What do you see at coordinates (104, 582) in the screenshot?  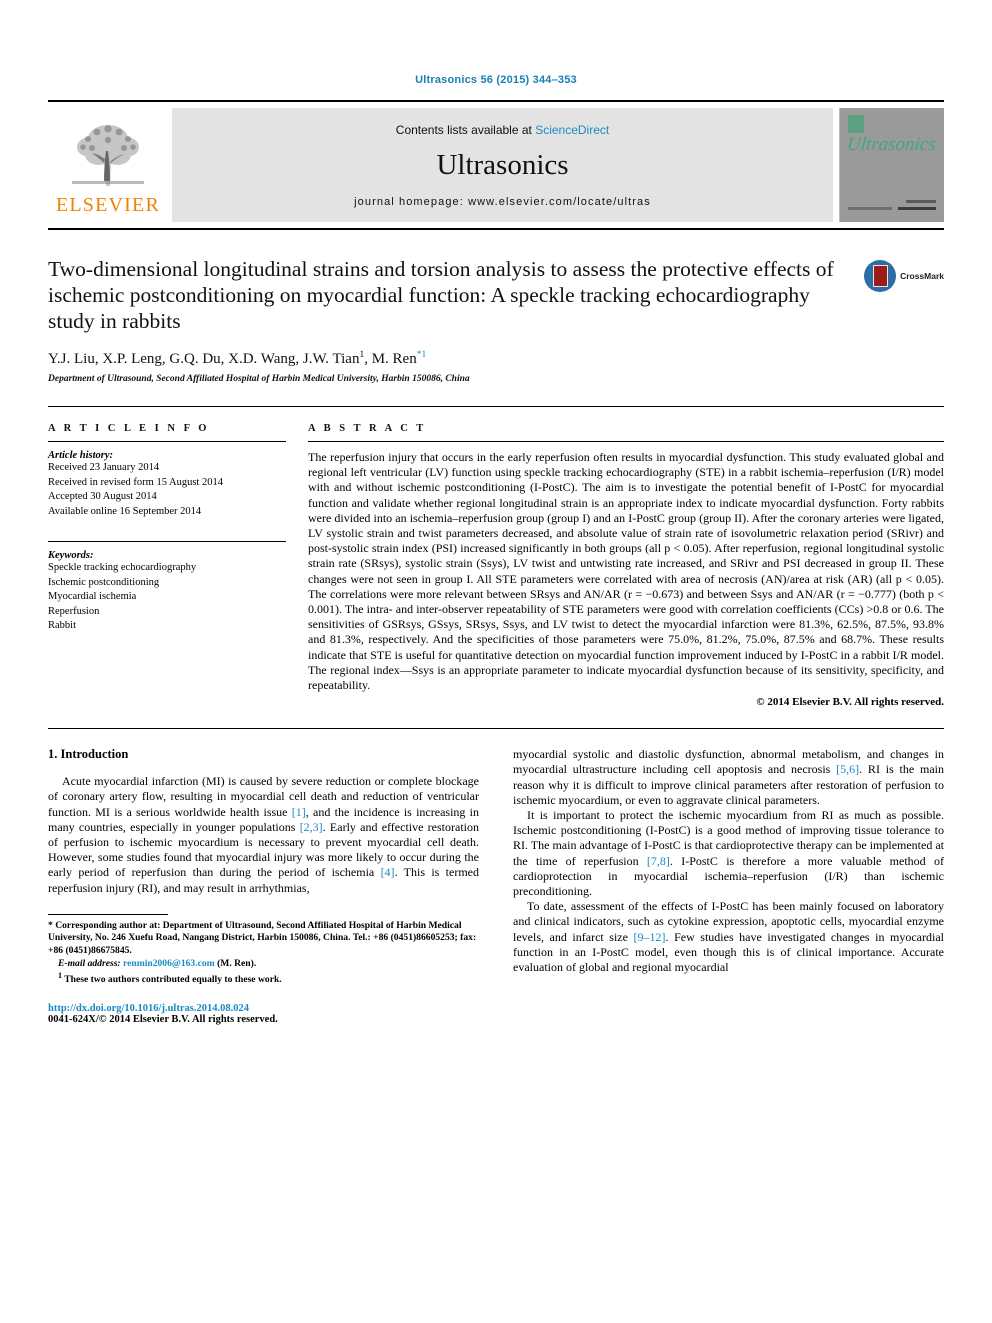 I see `keyword-item: Ischemic postconditioning` at bounding box center [104, 582].